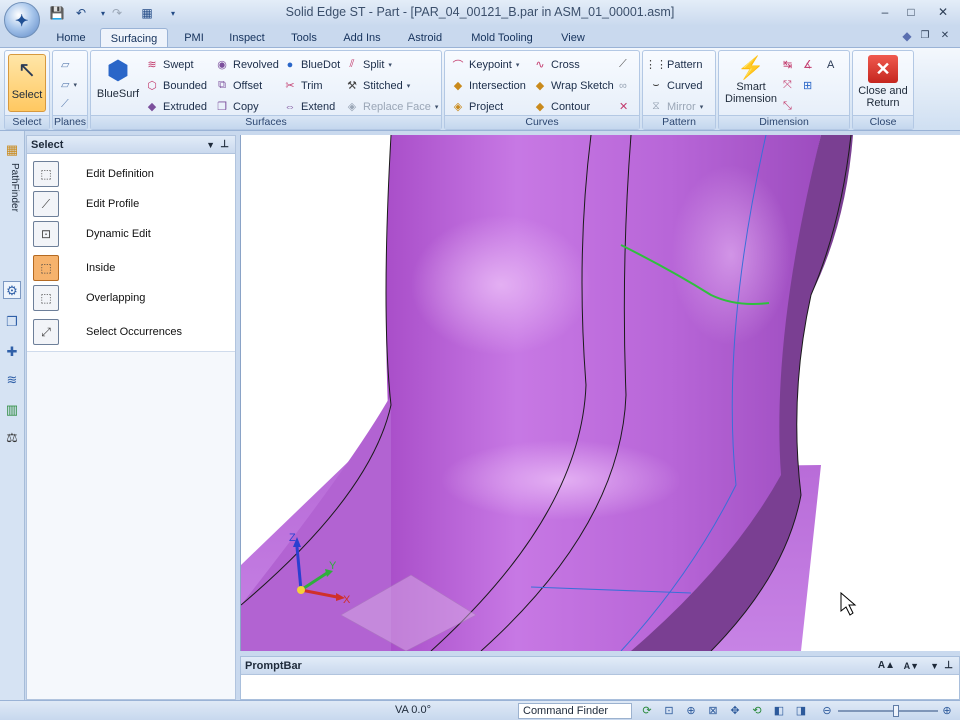 The width and height of the screenshot is (960, 720). Describe the element at coordinates (751, 84) in the screenshot. I see `smart-dimension-button: ⚡ Smart Dimension` at that location.